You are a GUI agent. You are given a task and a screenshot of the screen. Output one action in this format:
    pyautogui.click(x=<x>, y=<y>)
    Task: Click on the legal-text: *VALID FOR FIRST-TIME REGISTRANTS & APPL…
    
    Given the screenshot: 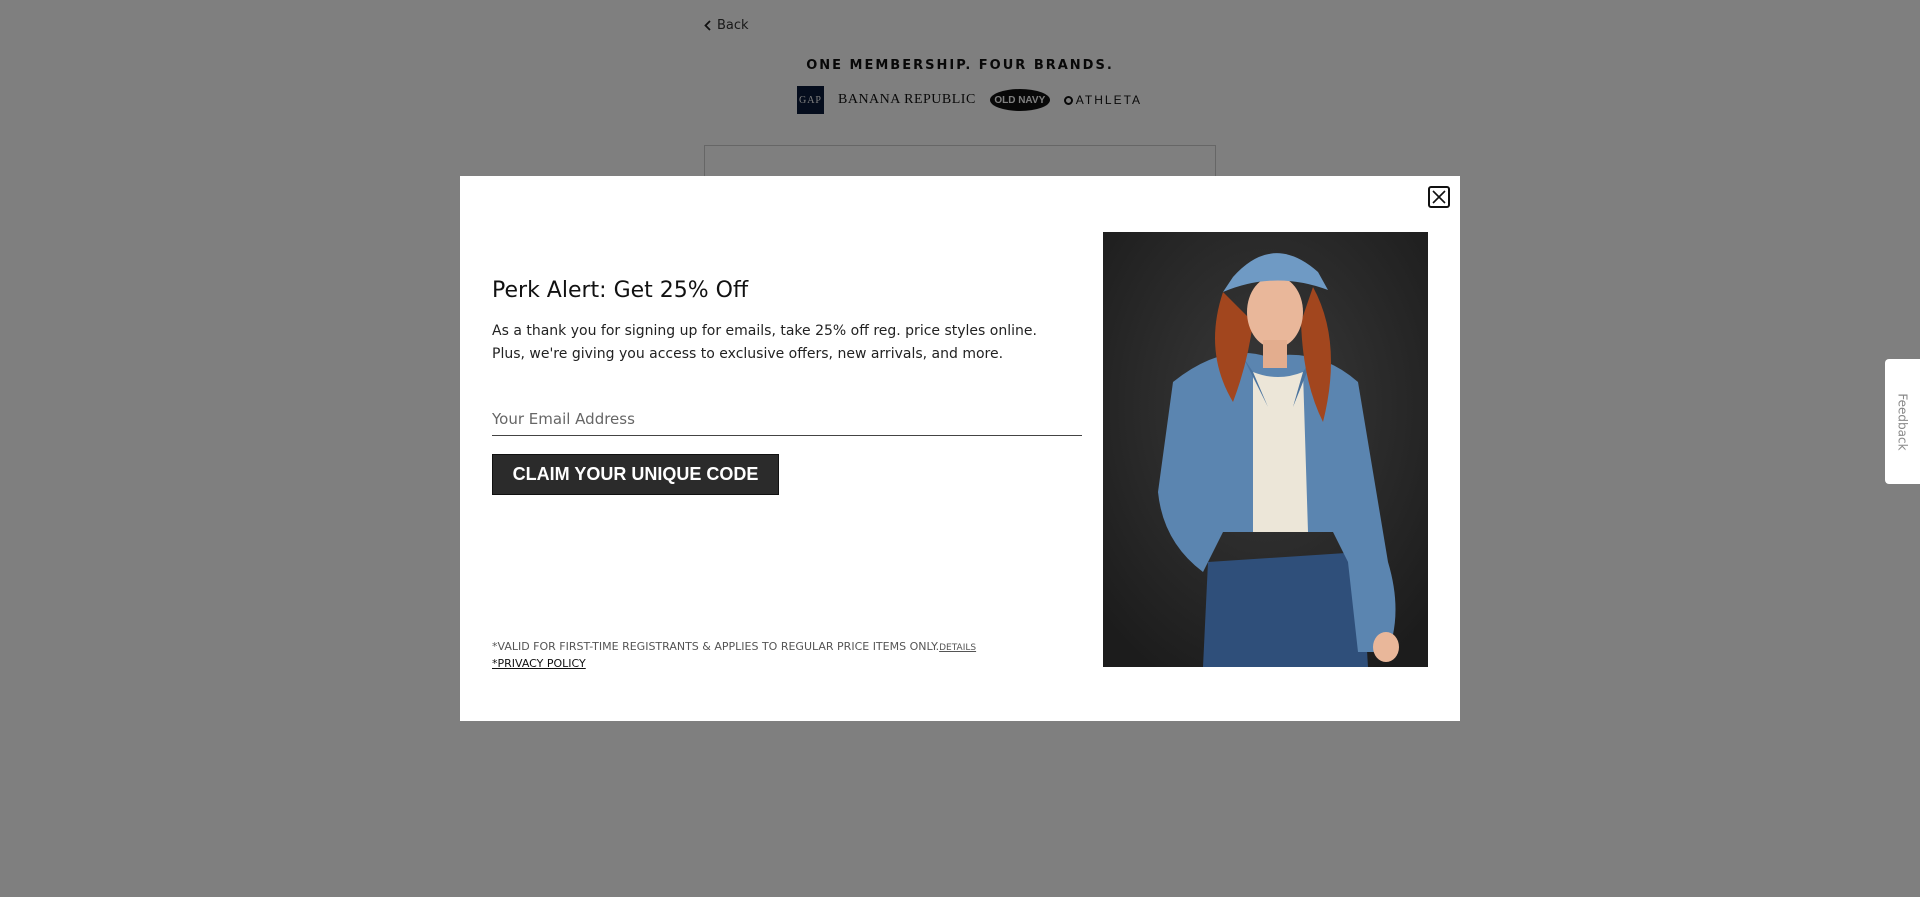 What is the action you would take?
    pyautogui.click(x=716, y=646)
    